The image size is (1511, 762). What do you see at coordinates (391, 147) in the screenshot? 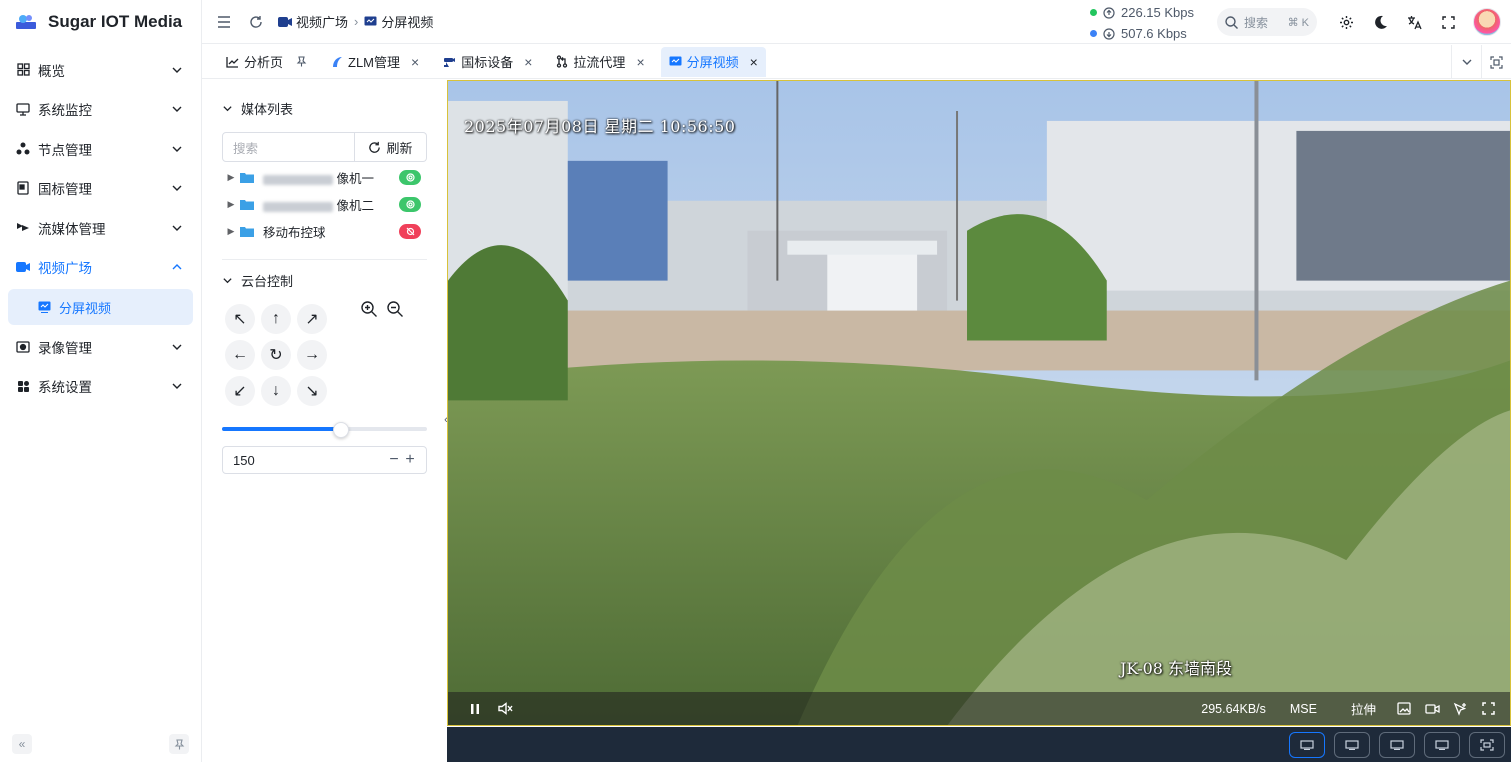
I see `refresh-button: 刷新` at bounding box center [391, 147].